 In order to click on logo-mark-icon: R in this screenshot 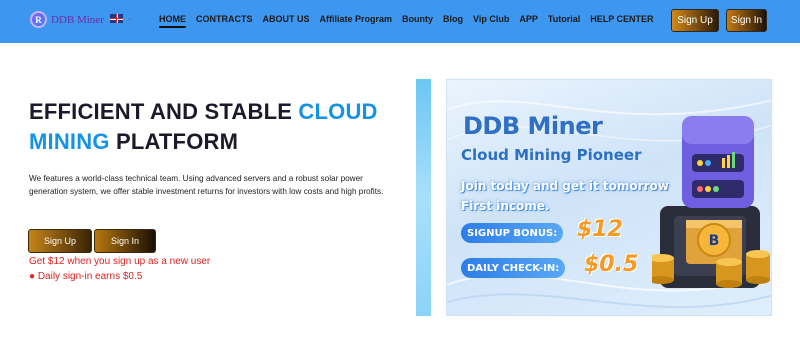, I will do `click(38, 19)`.